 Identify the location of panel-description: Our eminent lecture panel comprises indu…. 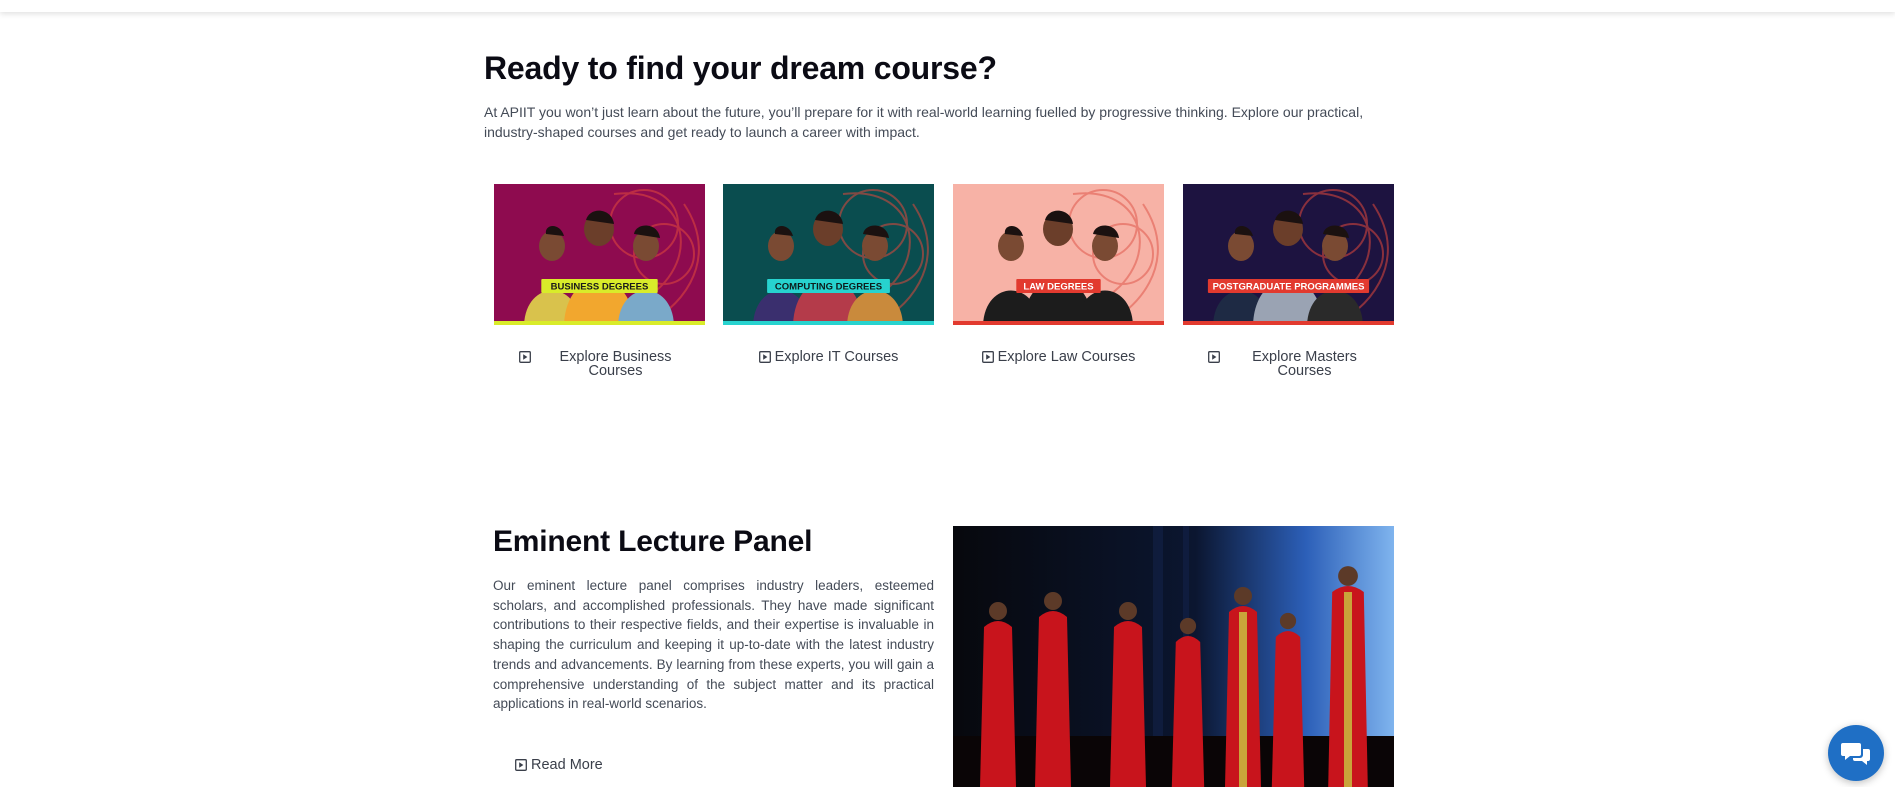
(713, 645).